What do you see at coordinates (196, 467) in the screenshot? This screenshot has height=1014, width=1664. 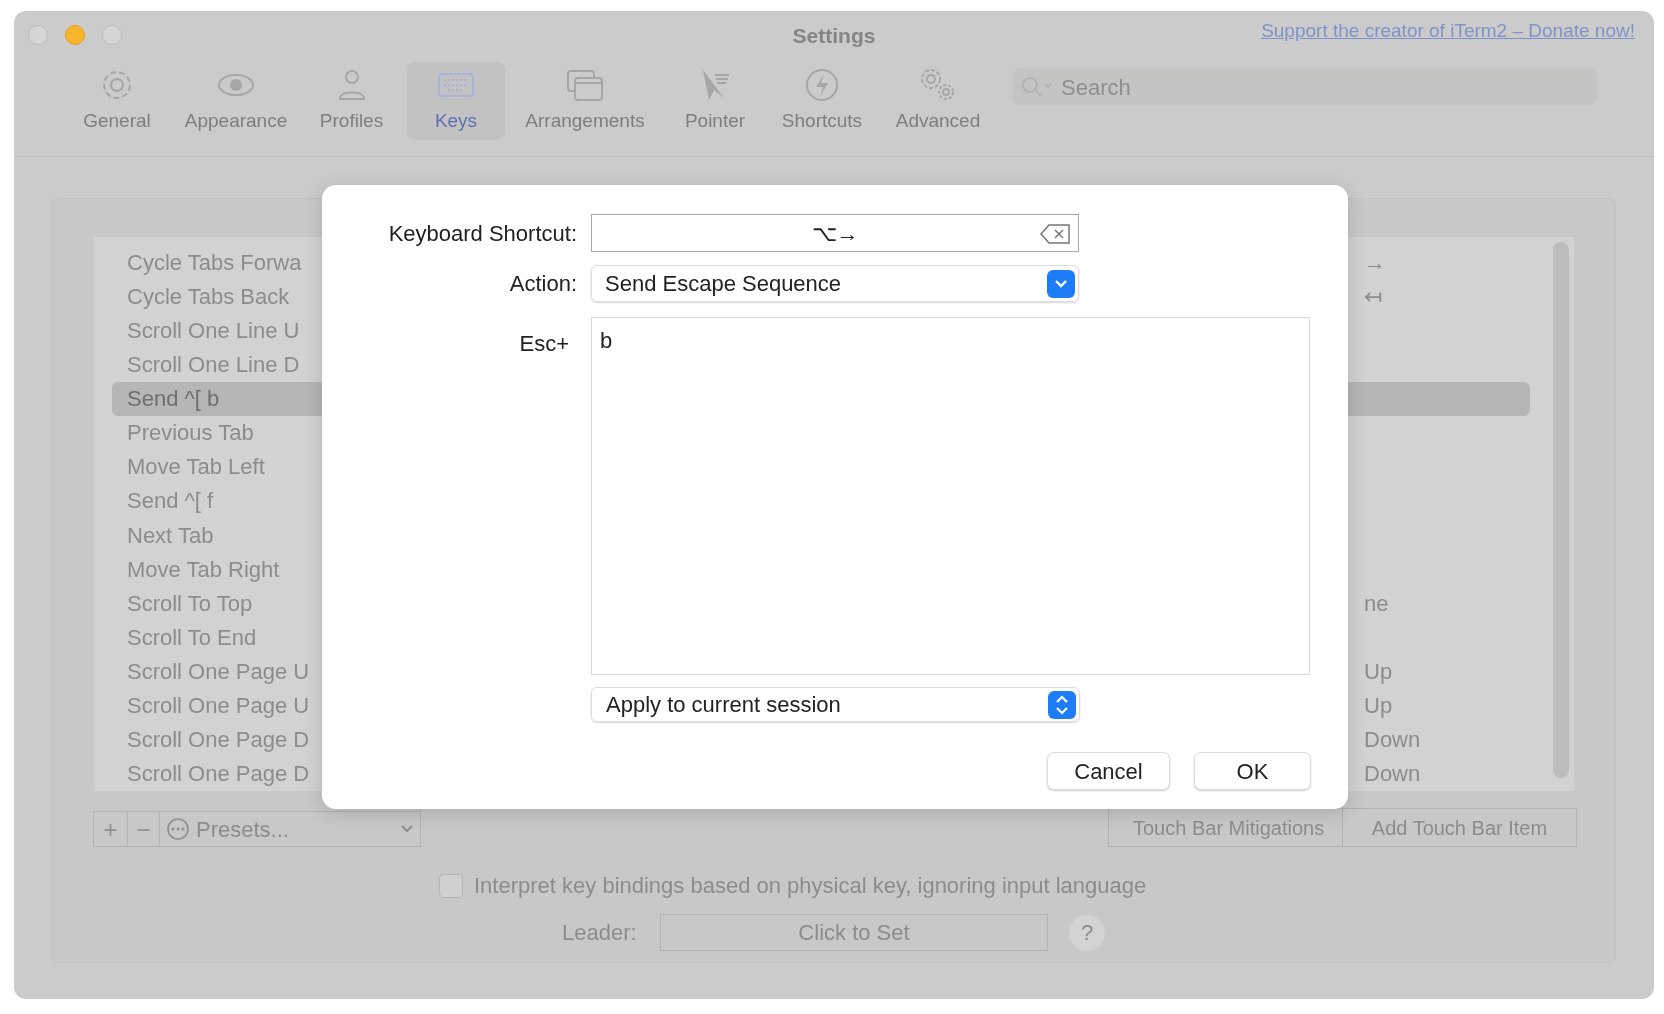 I see `action-name: Move Tab Left` at bounding box center [196, 467].